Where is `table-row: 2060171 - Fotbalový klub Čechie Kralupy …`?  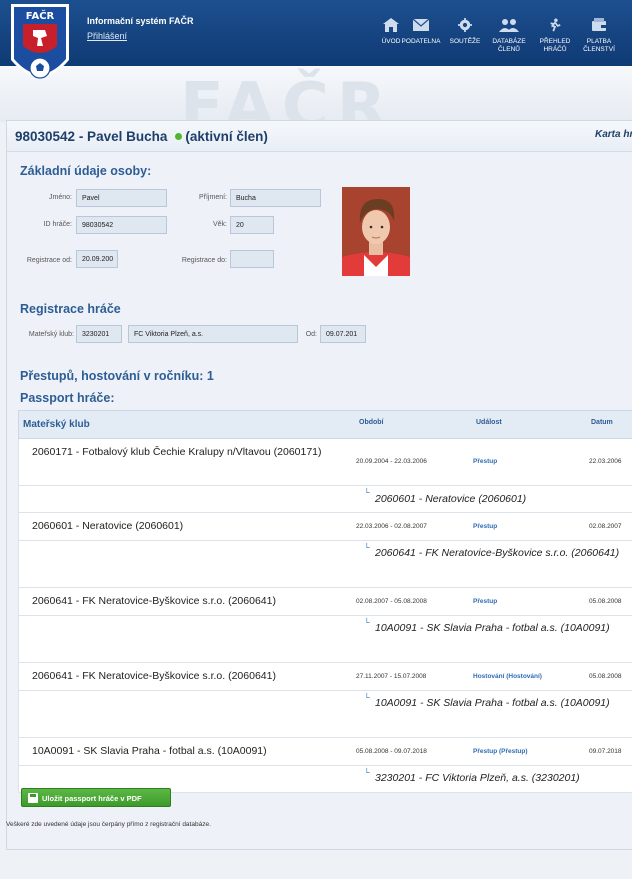
table-row: 2060171 - Fotbalový klub Čechie Kralupy … is located at coordinates (325, 462).